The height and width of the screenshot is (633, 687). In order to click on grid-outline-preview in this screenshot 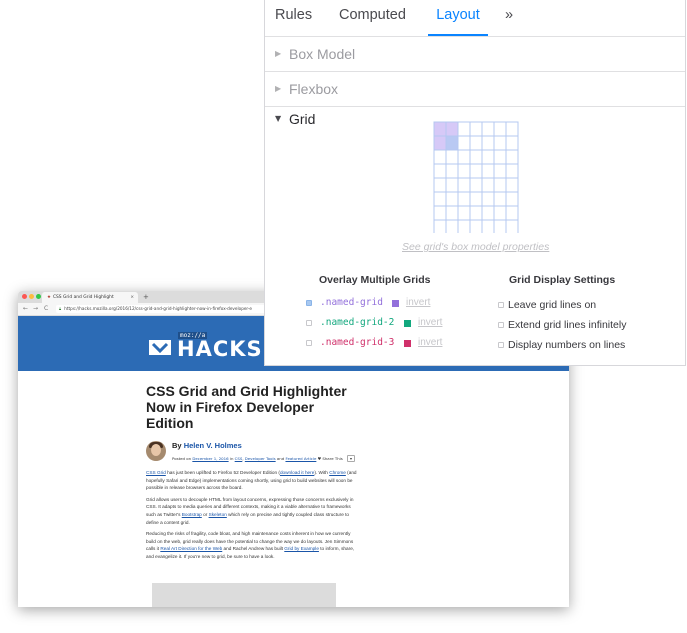, I will do `click(476, 177)`.